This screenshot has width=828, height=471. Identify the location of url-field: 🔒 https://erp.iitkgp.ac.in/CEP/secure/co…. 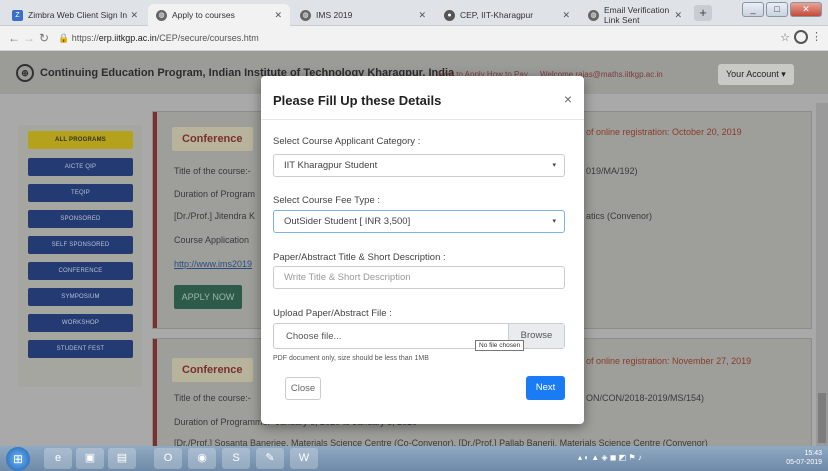
(408, 38).